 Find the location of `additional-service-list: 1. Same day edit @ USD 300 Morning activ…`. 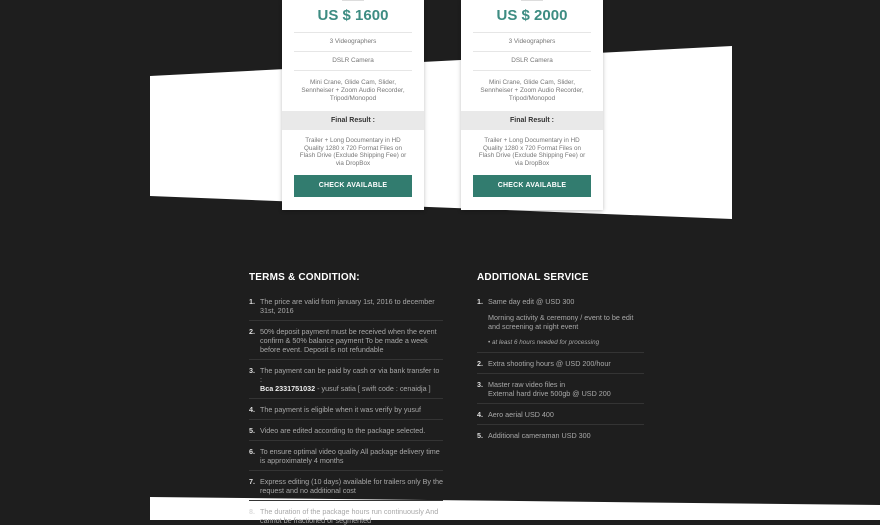

additional-service-list: 1. Same day edit @ USD 300 Morning activ… is located at coordinates (560, 368).